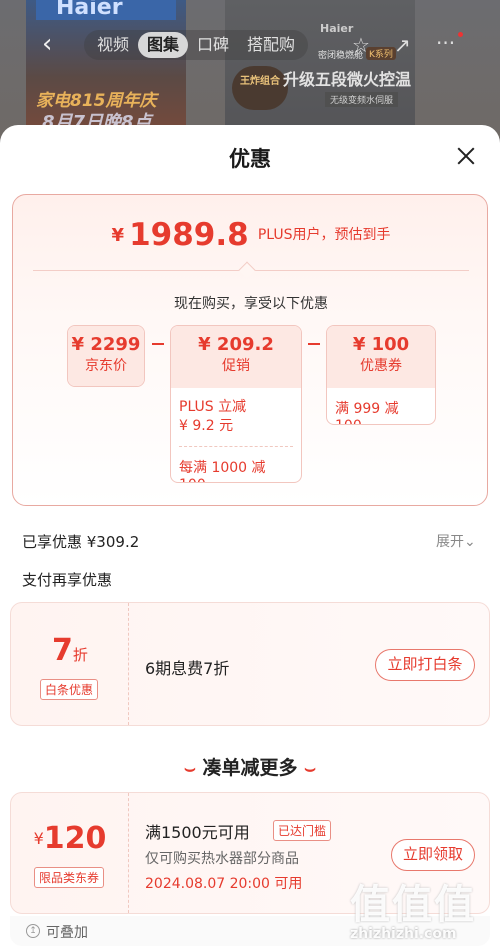 The image size is (500, 952). Describe the element at coordinates (224, 884) in the screenshot. I see `coupon-time: 2024.08.07 20:00 可用` at that location.